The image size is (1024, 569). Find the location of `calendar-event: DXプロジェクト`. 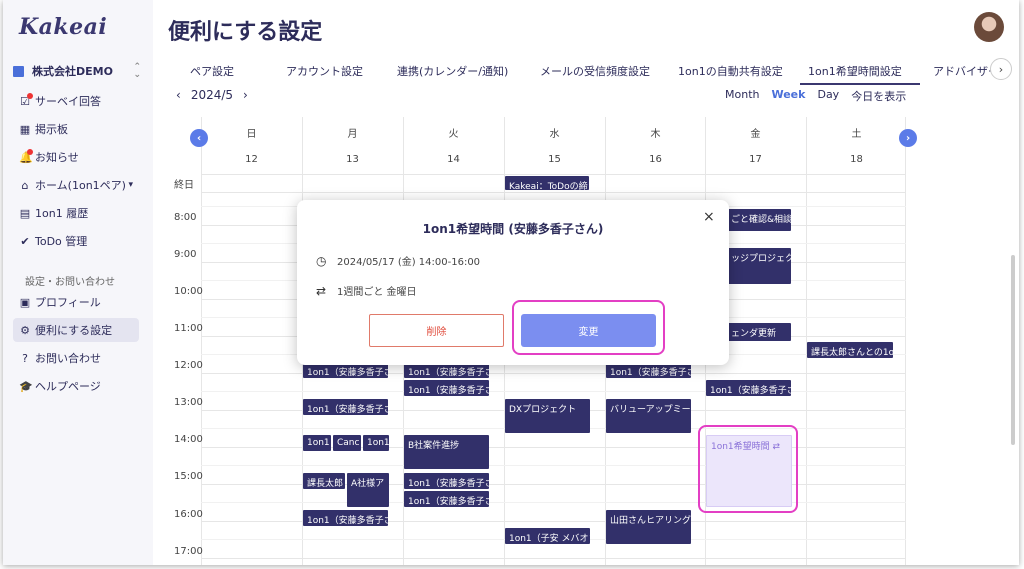

calendar-event: DXプロジェクト is located at coordinates (547, 416).